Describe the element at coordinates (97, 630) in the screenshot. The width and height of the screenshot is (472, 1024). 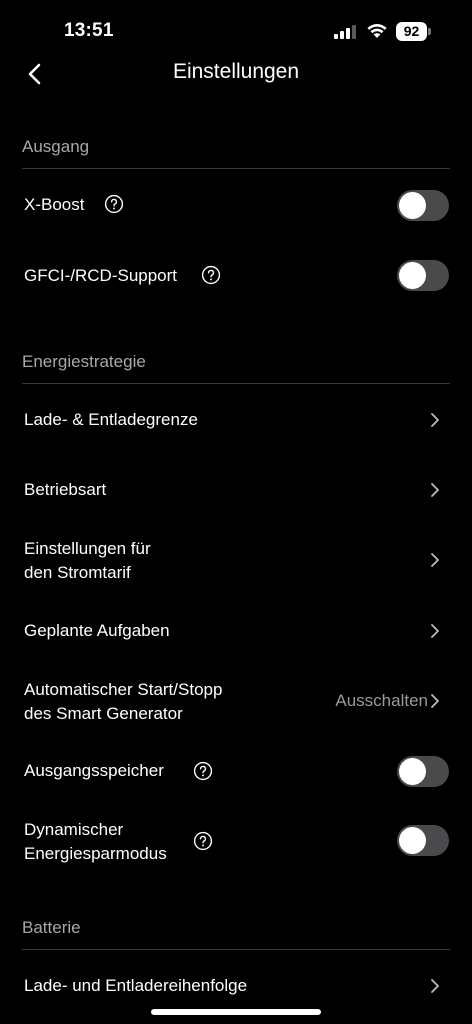
I see `geplante-aufgaben-label: Geplante Aufgaben` at that location.